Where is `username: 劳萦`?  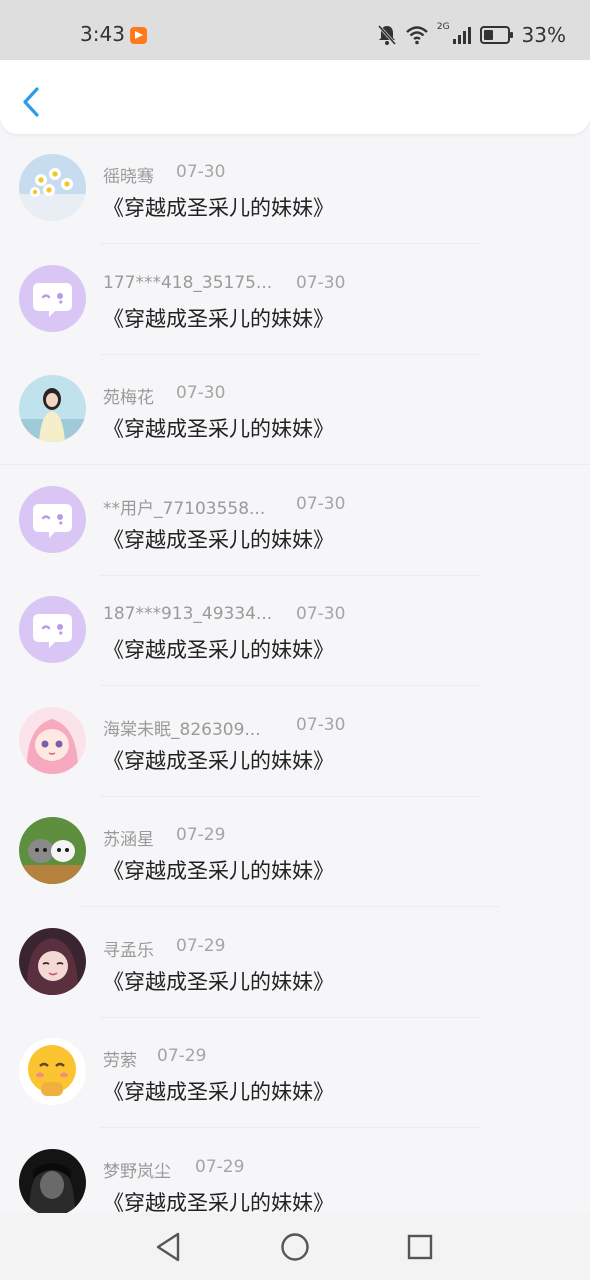 username: 劳萦 is located at coordinates (120, 1061).